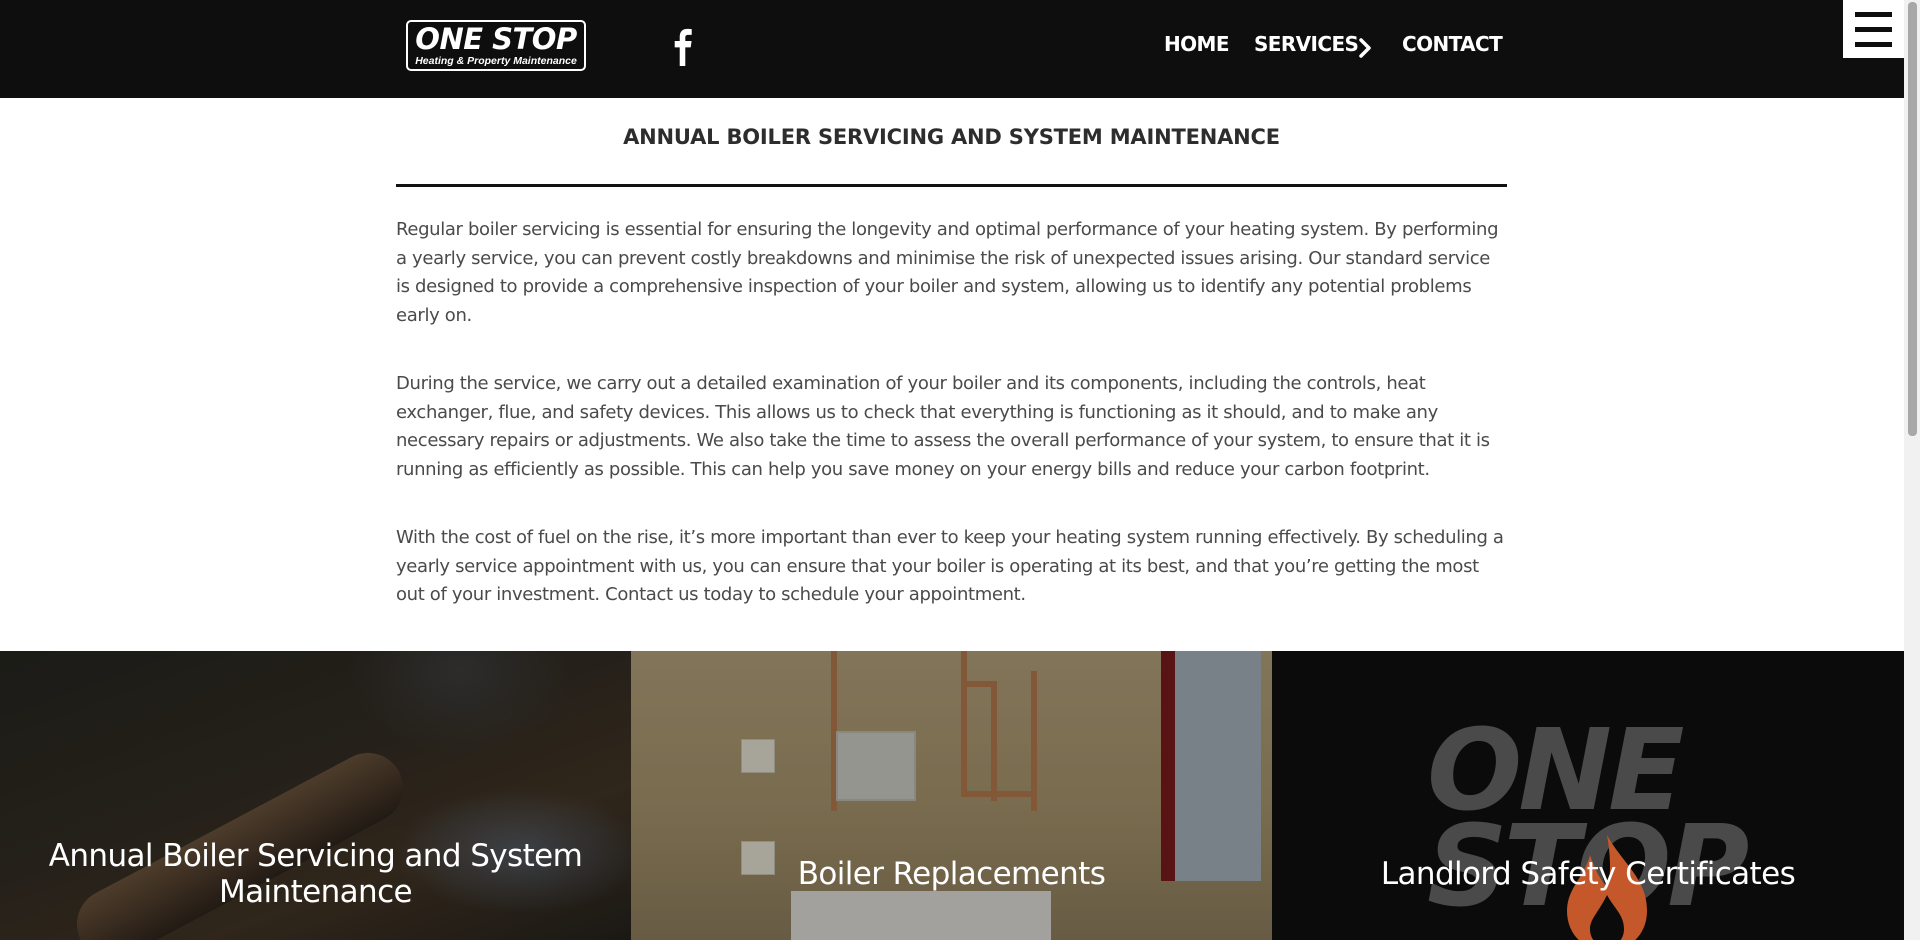 This screenshot has width=1920, height=940. What do you see at coordinates (1365, 48) in the screenshot?
I see `chevron-right-icon` at bounding box center [1365, 48].